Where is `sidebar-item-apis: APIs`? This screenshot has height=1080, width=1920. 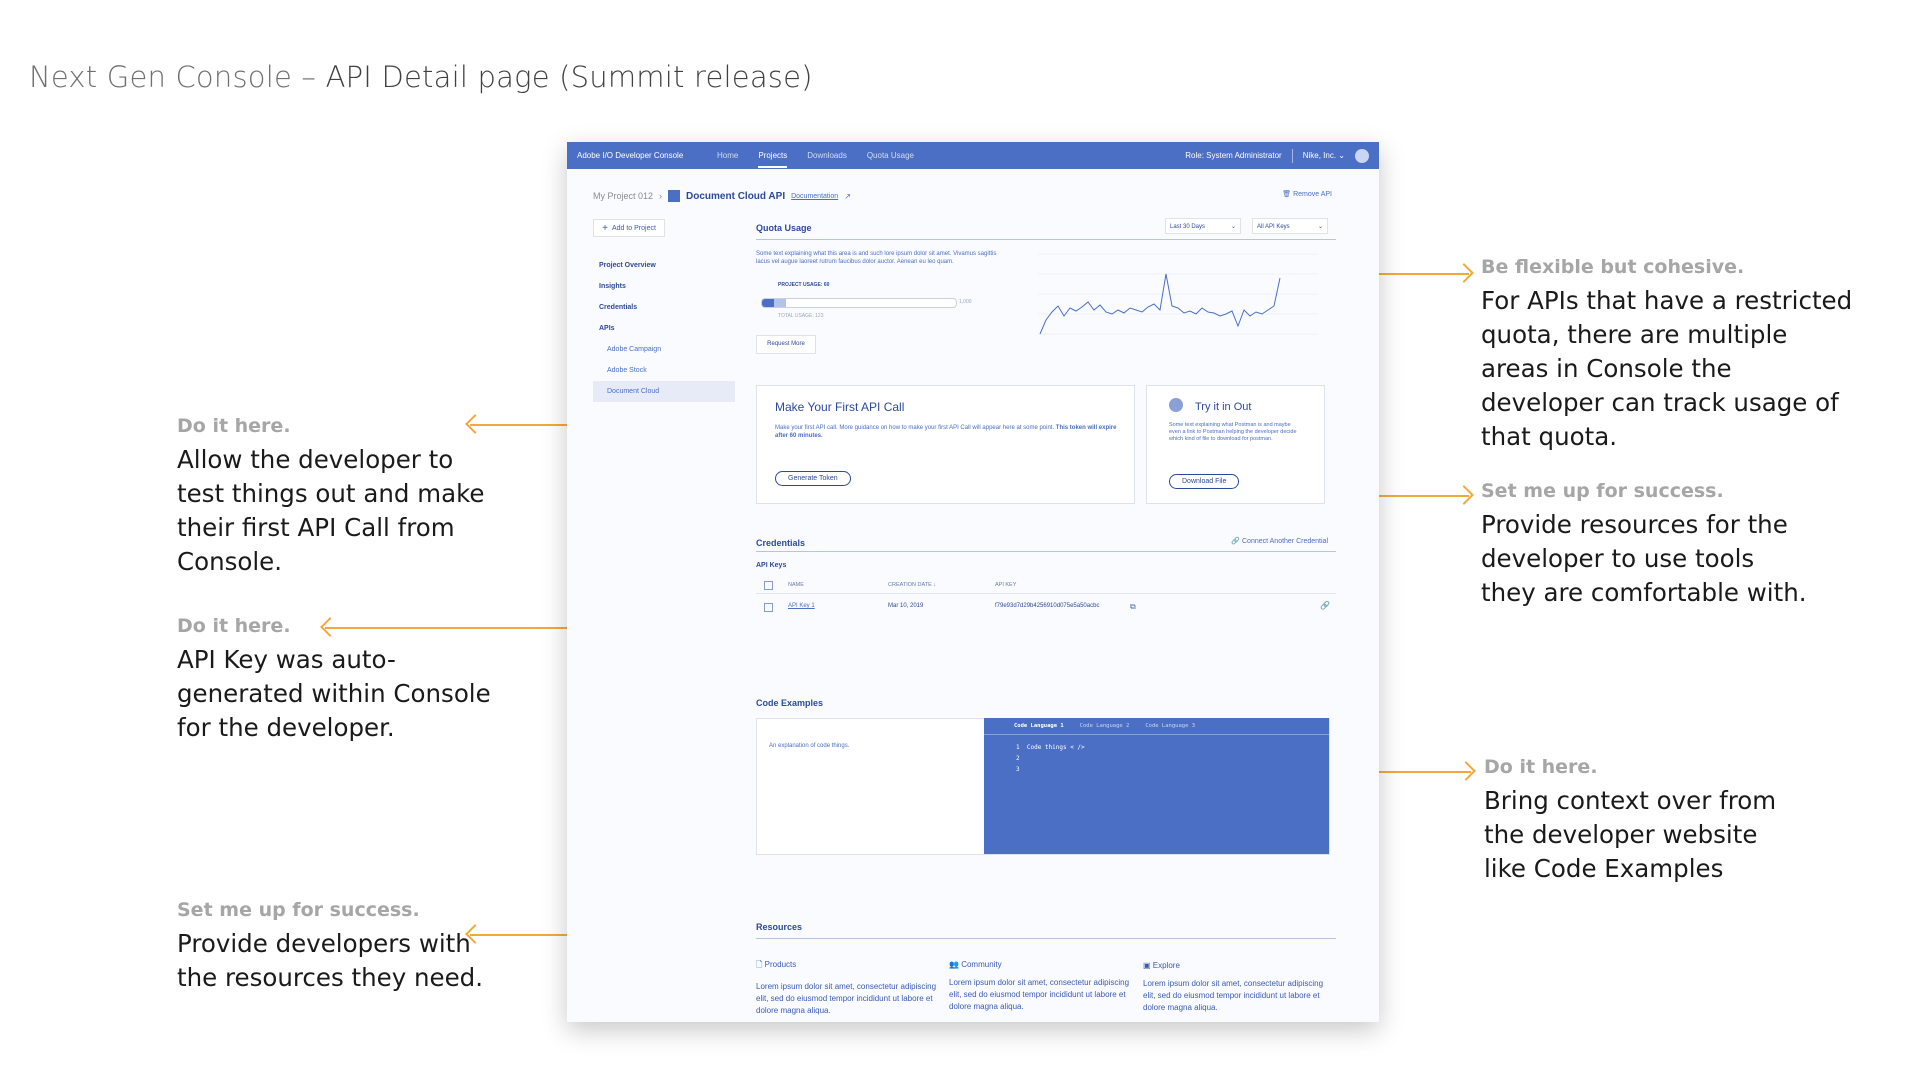
sidebar-item-apis: APIs is located at coordinates (664, 328).